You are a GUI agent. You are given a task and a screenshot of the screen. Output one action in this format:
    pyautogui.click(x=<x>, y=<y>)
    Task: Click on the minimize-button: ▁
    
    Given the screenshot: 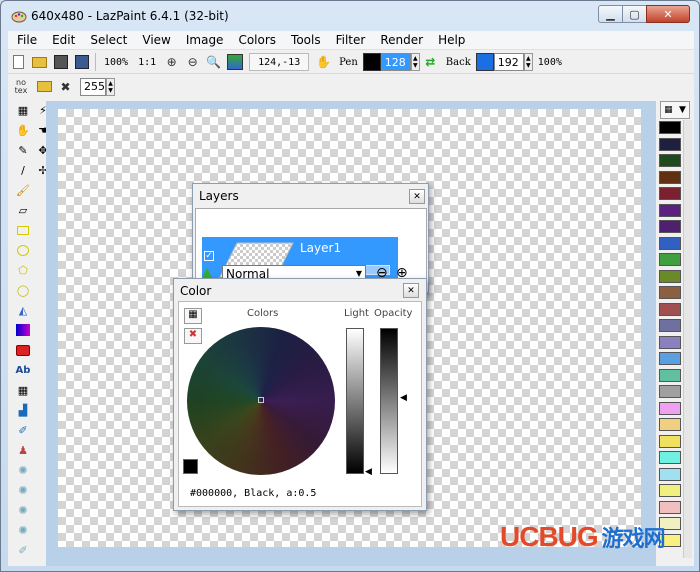 What is the action you would take?
    pyautogui.click(x=610, y=14)
    